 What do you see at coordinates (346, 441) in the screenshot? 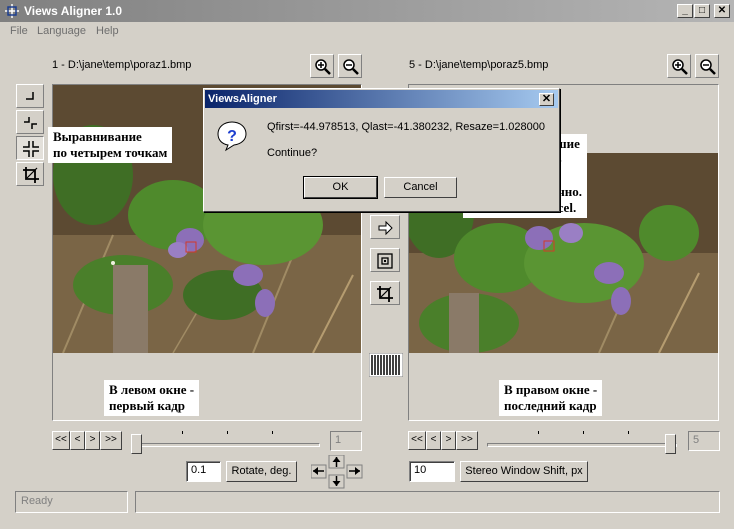
I see `left-frame-number-field: 1` at bounding box center [346, 441].